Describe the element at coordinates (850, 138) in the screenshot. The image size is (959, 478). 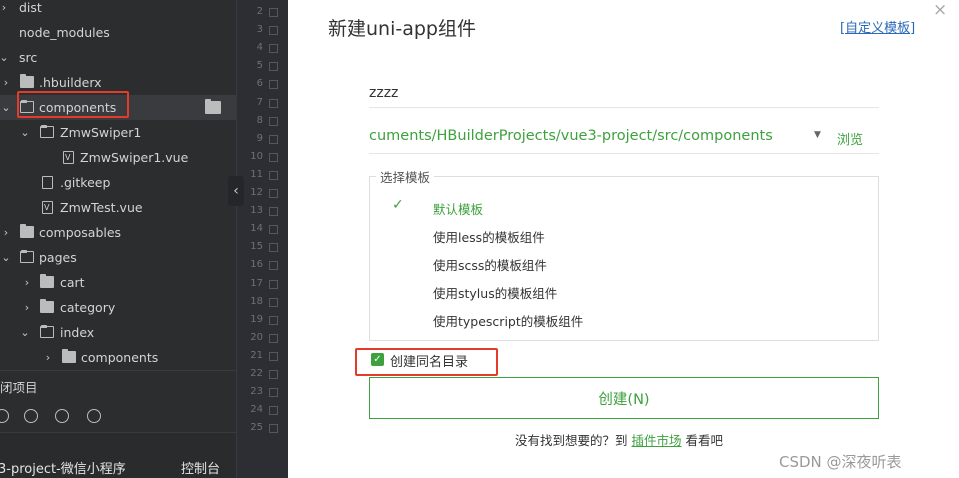
I see `browse-button: 浏览` at that location.